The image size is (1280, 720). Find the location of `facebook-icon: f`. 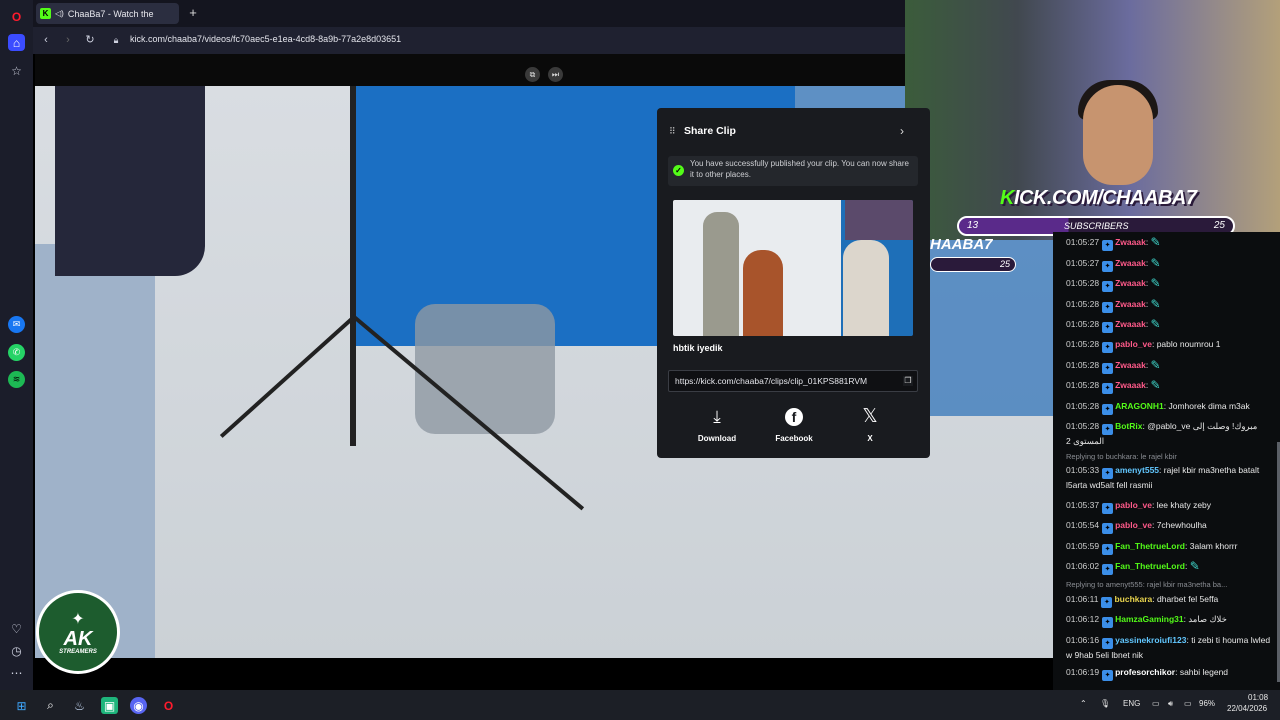

facebook-icon: f is located at coordinates (794, 417).